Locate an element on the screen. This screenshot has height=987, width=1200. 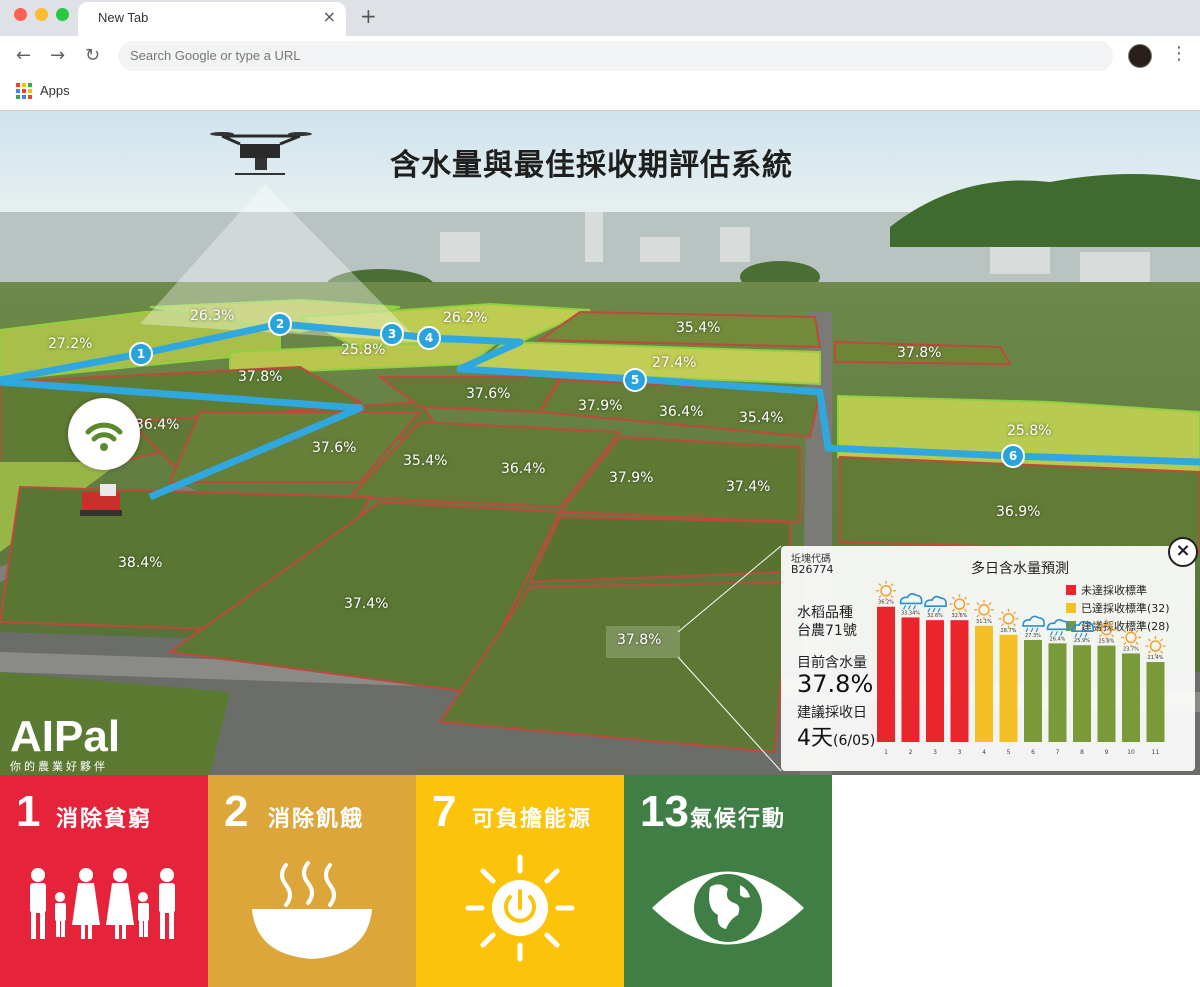
sdg-tile-13: 13 氣候行動 is located at coordinates (728, 881).